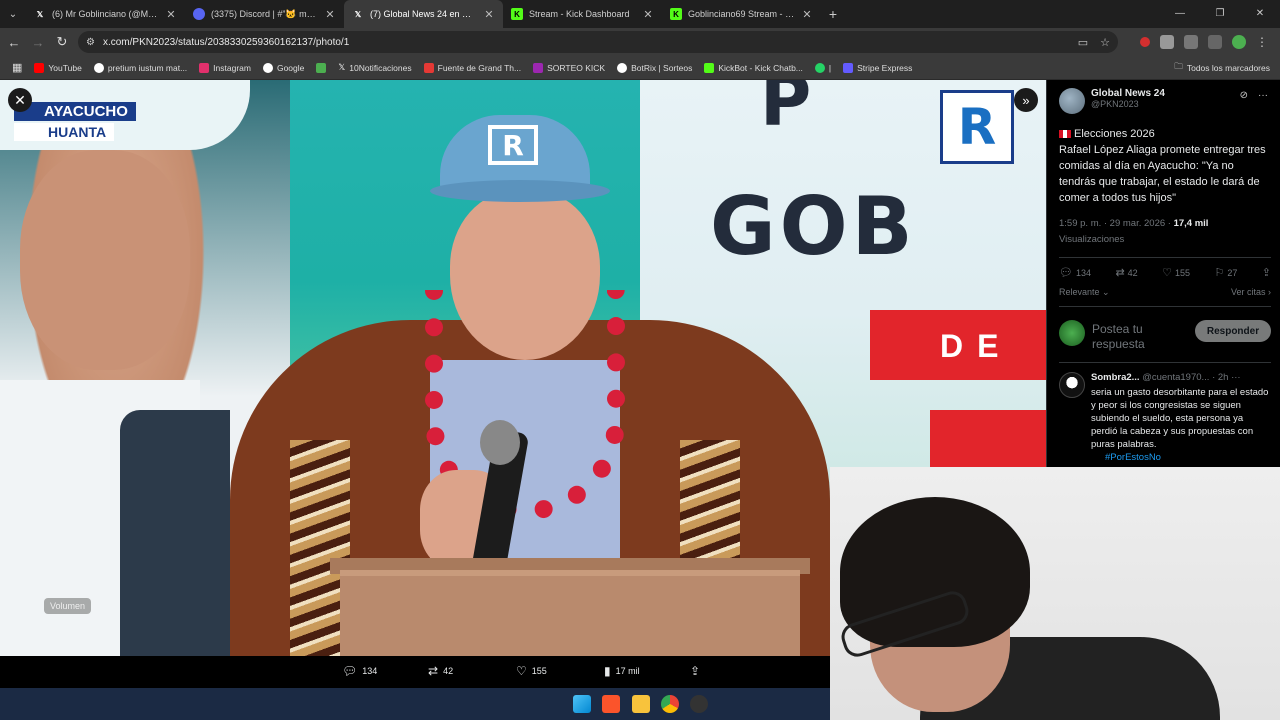 The image size is (1280, 720). I want to click on file-explorer-icon, so click(641, 704).